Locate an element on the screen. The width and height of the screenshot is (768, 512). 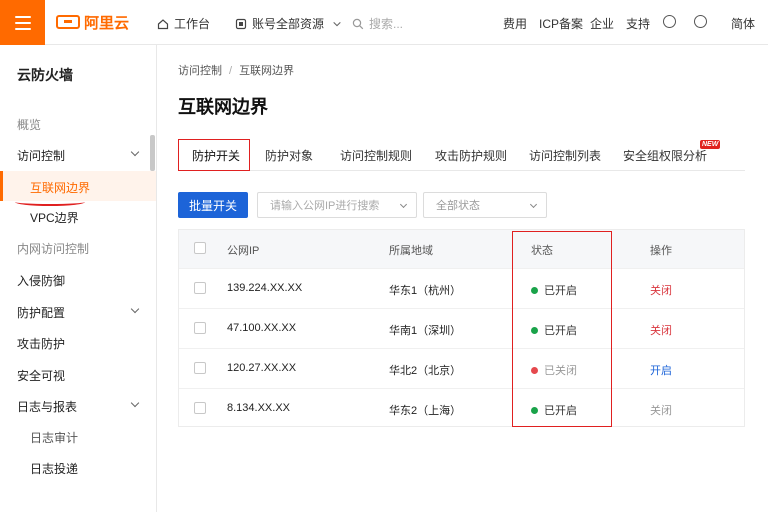
sidebar-item-security-visibility: 安全可视 is located at coordinates (41, 375).